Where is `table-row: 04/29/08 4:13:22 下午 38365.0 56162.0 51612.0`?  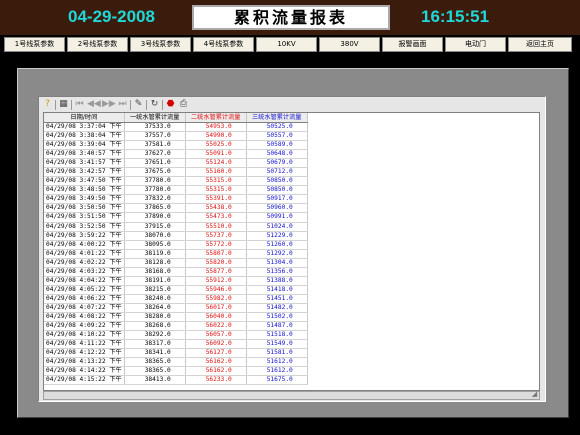 table-row: 04/29/08 4:13:22 下午 38365.0 56162.0 51612.0 is located at coordinates (176, 362).